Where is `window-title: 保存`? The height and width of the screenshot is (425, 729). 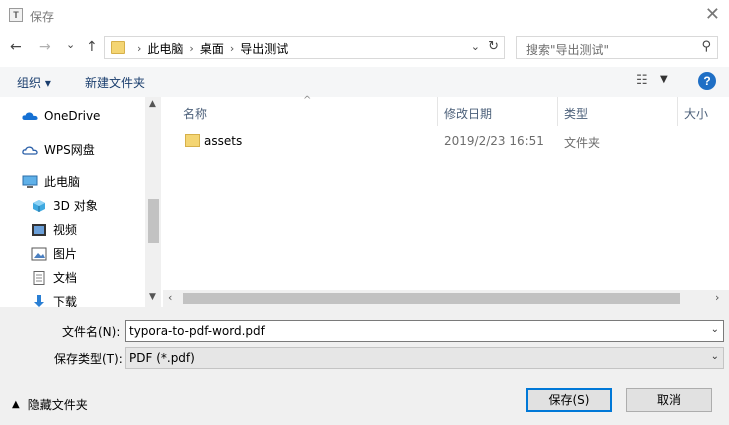
window-title: 保存 is located at coordinates (42, 17).